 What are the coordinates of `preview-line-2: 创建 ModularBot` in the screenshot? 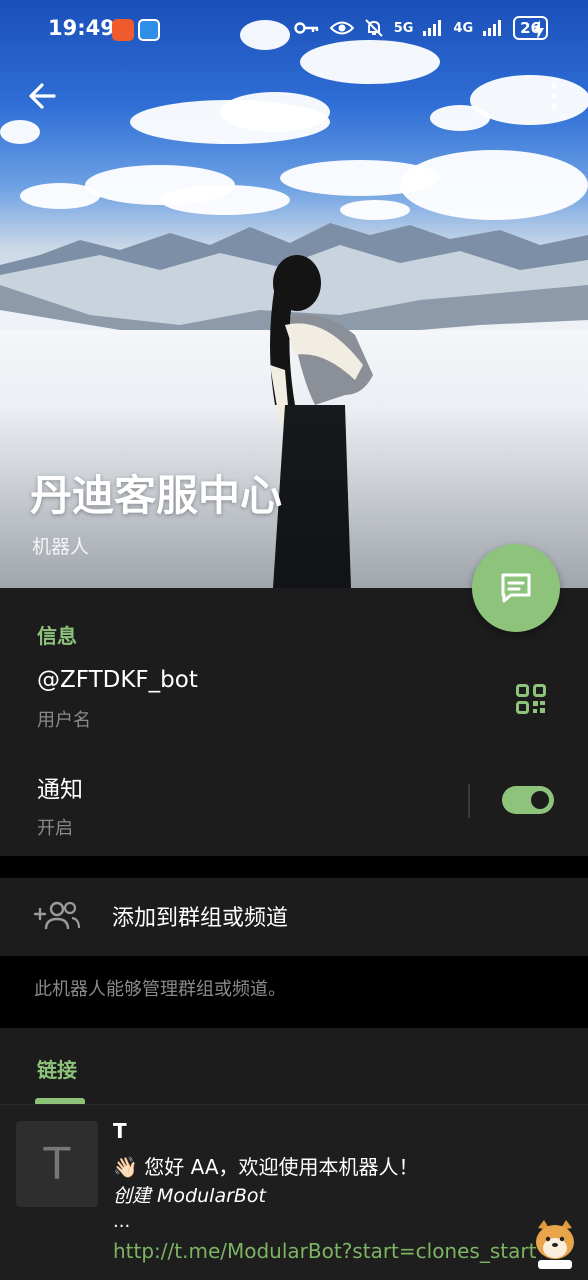 It's located at (190, 1196).